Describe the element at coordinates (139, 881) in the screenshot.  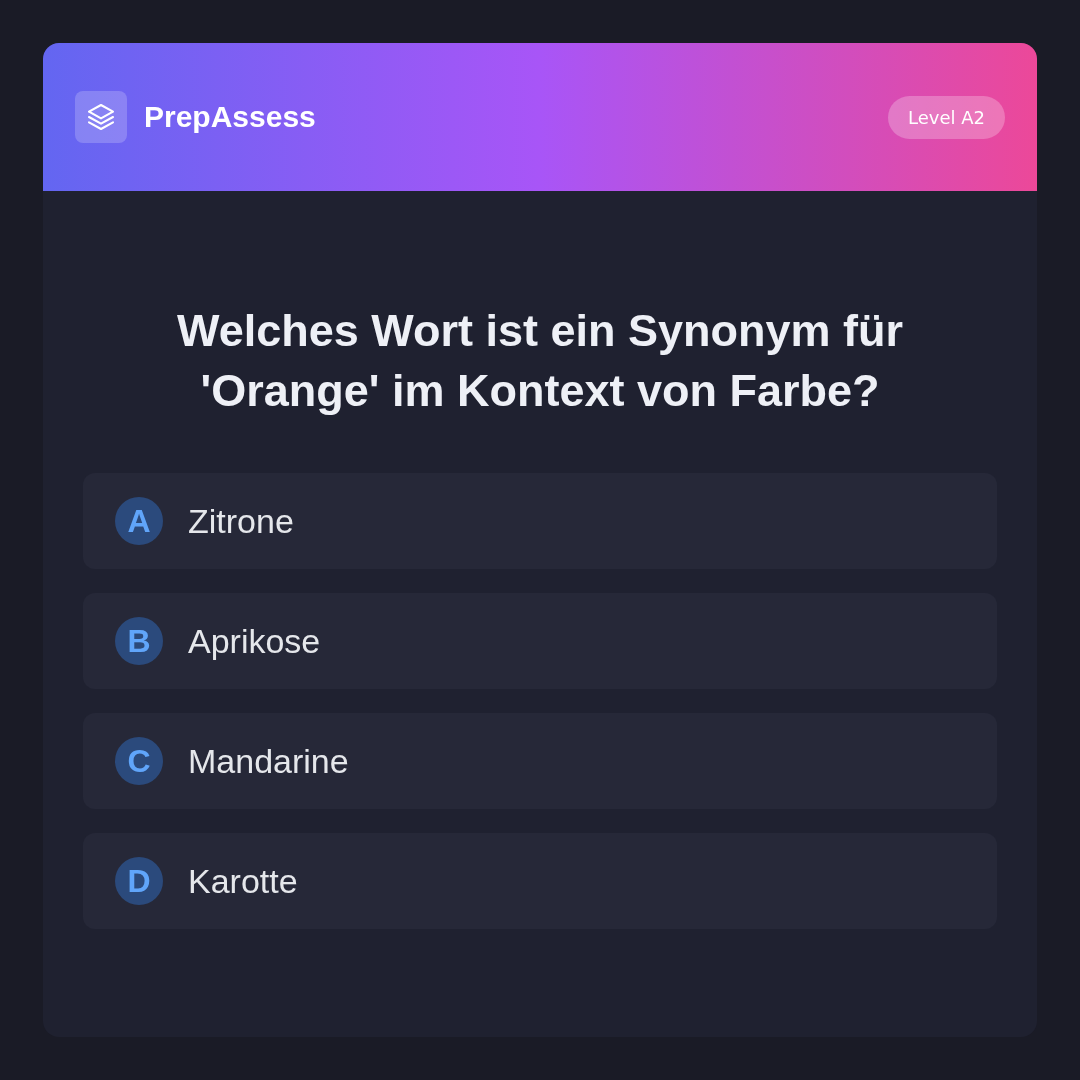
I see `option-letter: D` at that location.